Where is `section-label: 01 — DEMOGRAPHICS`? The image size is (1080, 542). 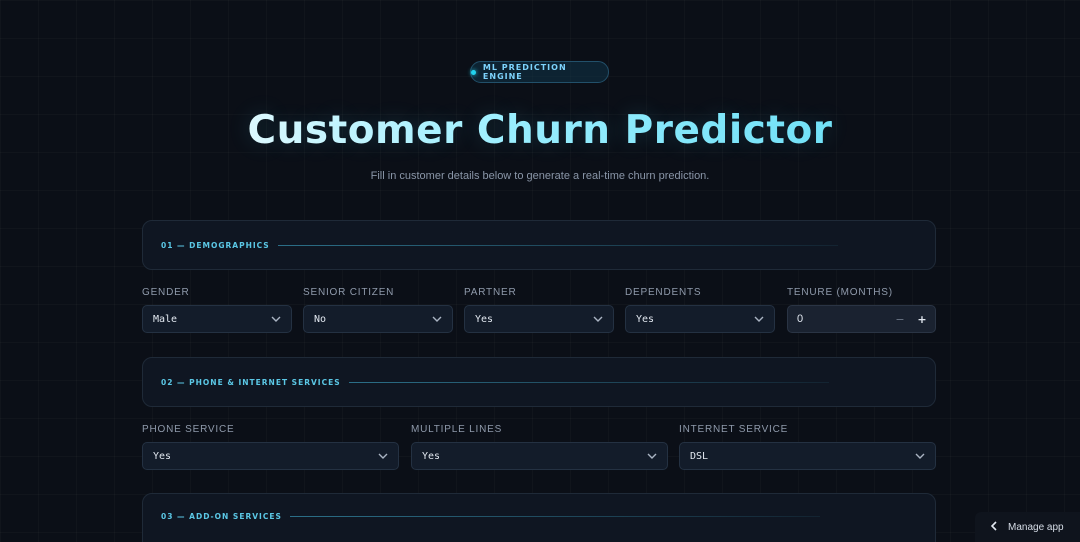
section-label: 01 — DEMOGRAPHICS is located at coordinates (215, 245).